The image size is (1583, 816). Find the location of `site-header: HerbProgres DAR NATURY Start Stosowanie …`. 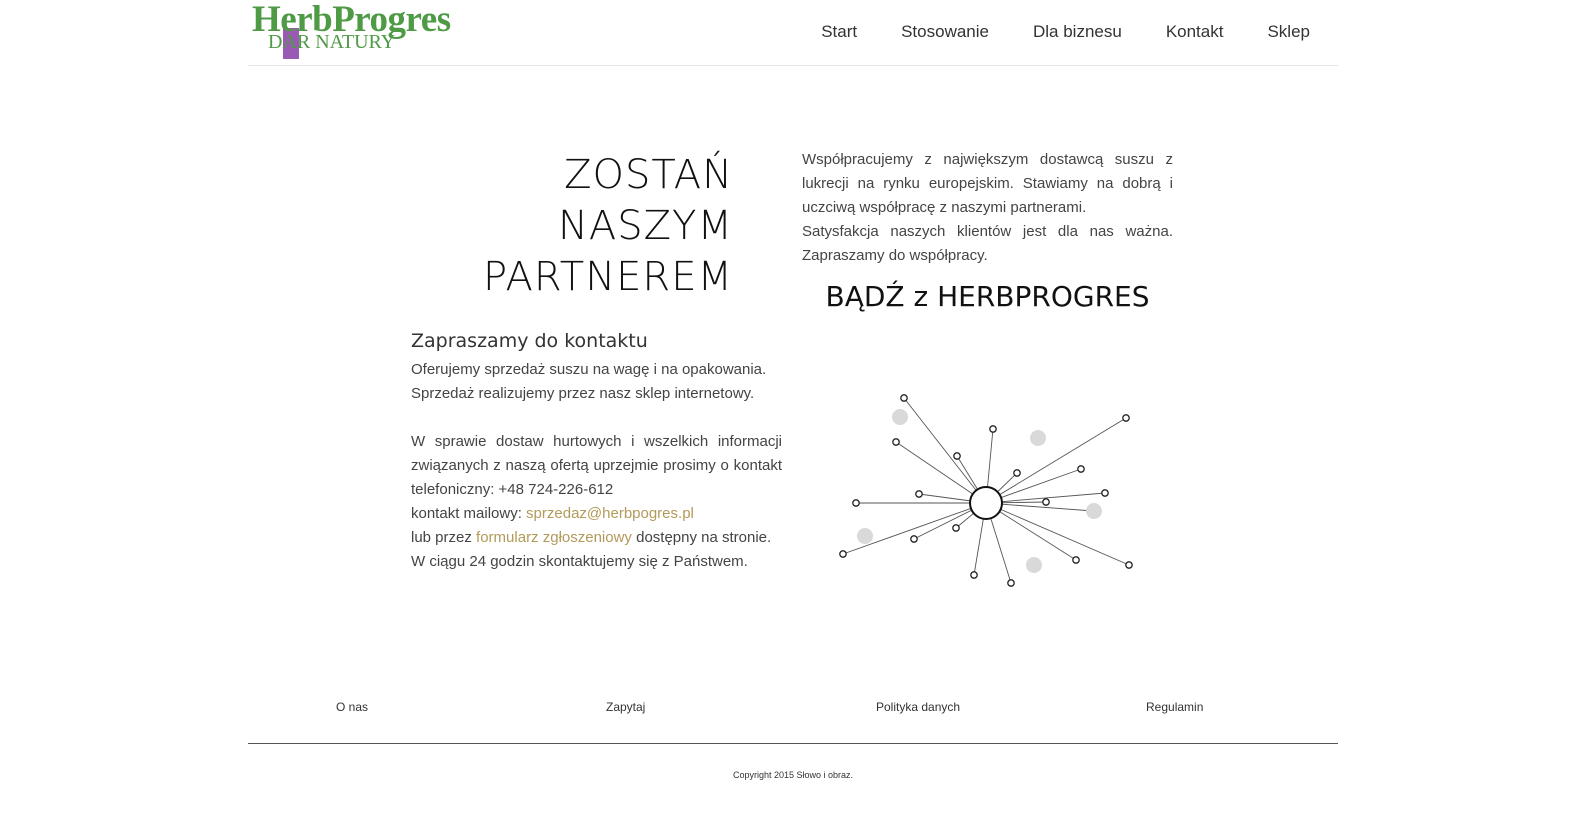

site-header: HerbProgres DAR NATURY Start Stosowanie … is located at coordinates (793, 33).